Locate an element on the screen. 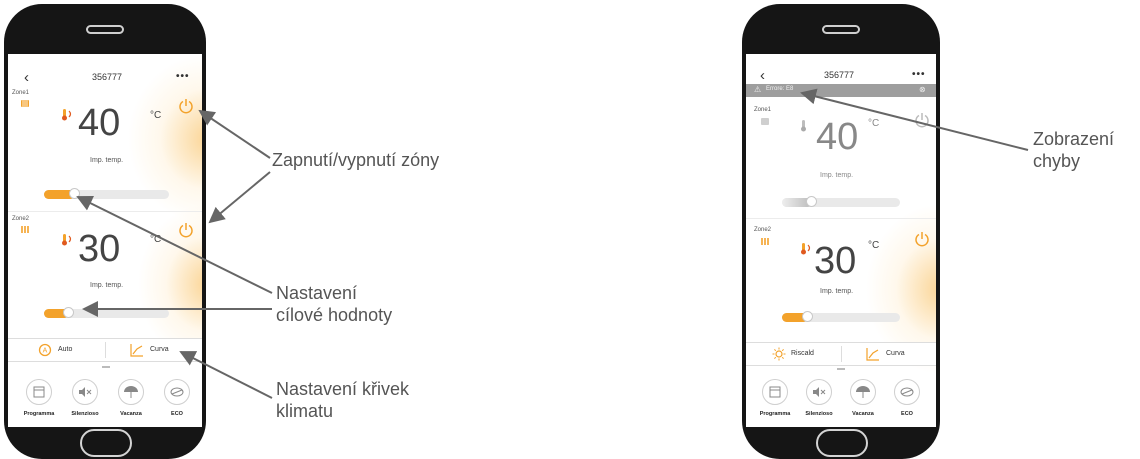 The width and height of the screenshot is (1140, 459). callout-error-line1: Zobrazení is located at coordinates (1074, 139).